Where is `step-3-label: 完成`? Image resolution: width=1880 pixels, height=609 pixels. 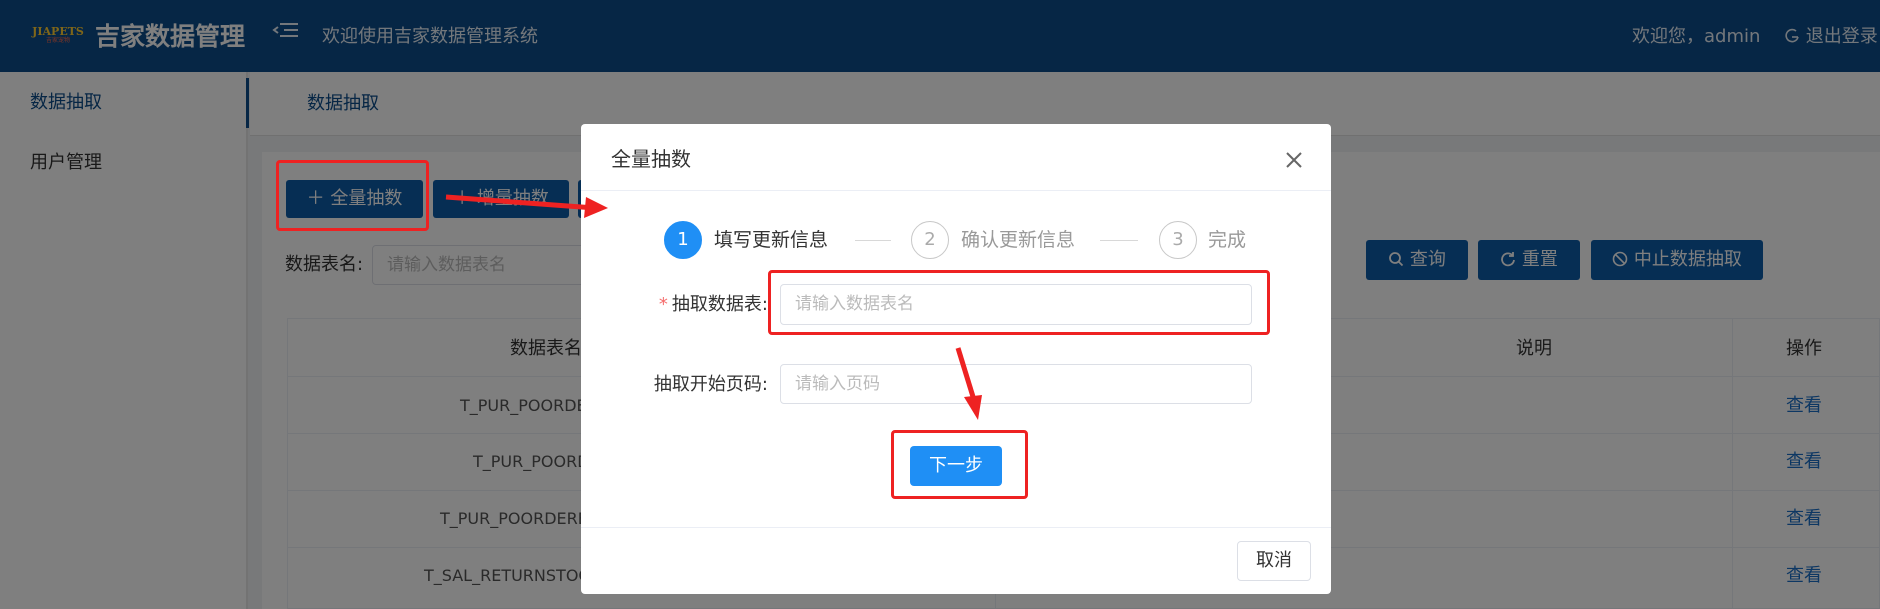
step-3-label: 完成 is located at coordinates (1227, 240).